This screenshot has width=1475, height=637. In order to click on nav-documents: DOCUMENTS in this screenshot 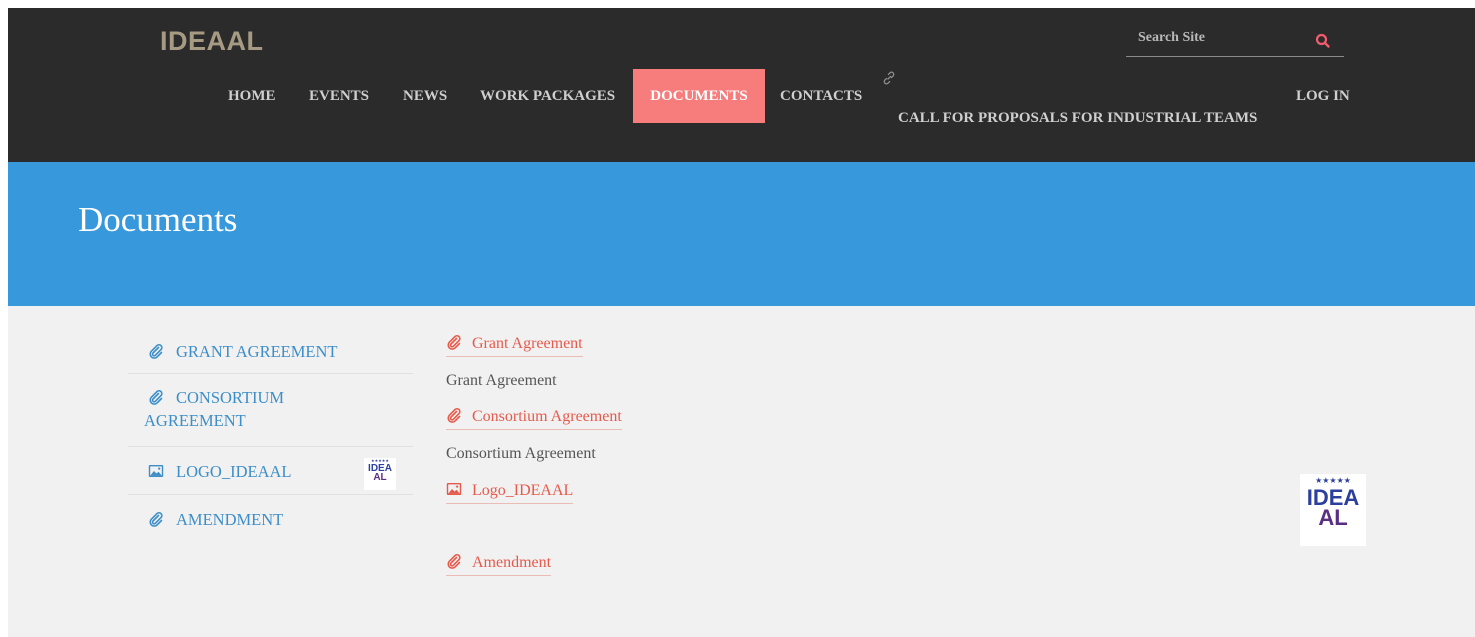, I will do `click(699, 96)`.